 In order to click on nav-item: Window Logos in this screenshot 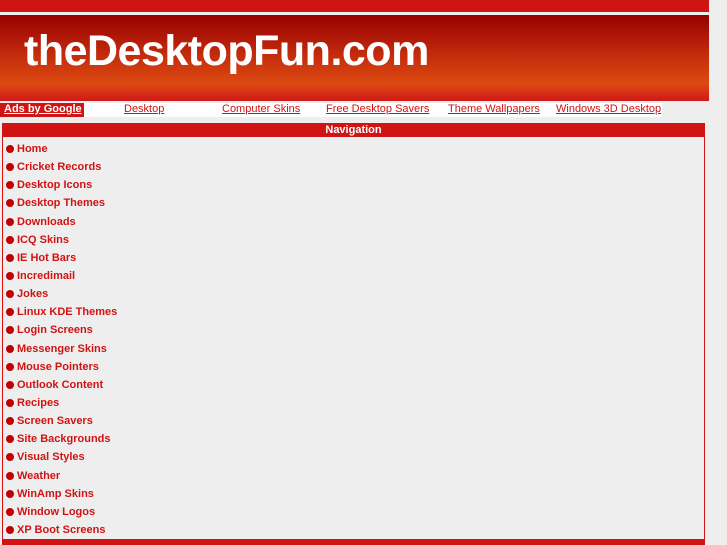, I will do `click(355, 512)`.